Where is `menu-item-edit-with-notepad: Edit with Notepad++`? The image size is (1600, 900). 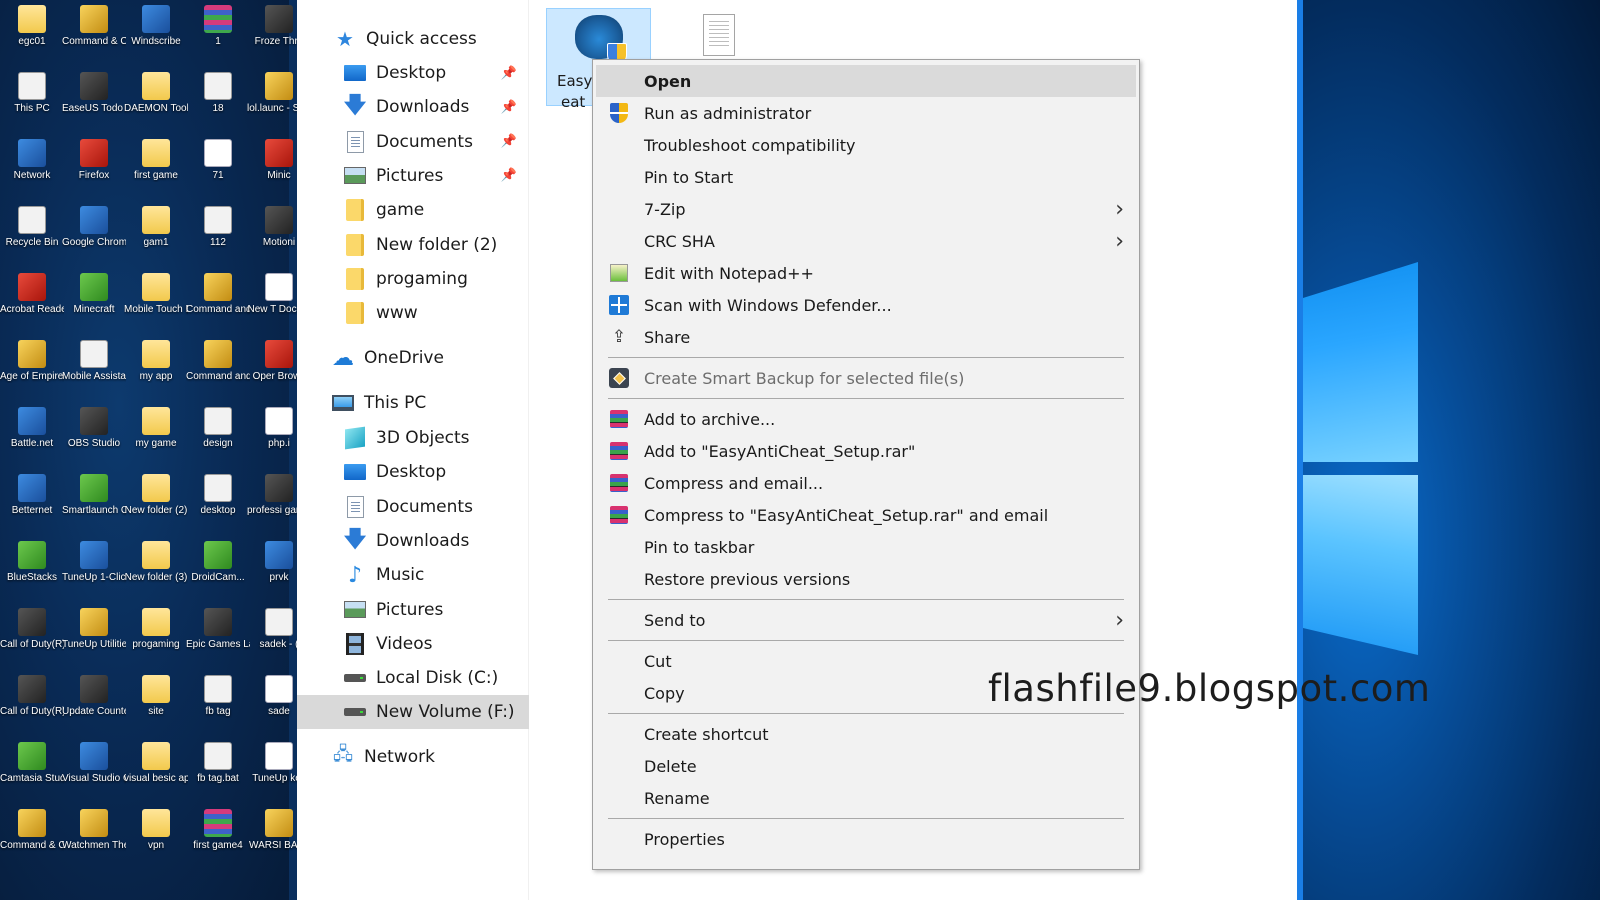
menu-item-edit-with-notepad: Edit with Notepad++ is located at coordinates (866, 273).